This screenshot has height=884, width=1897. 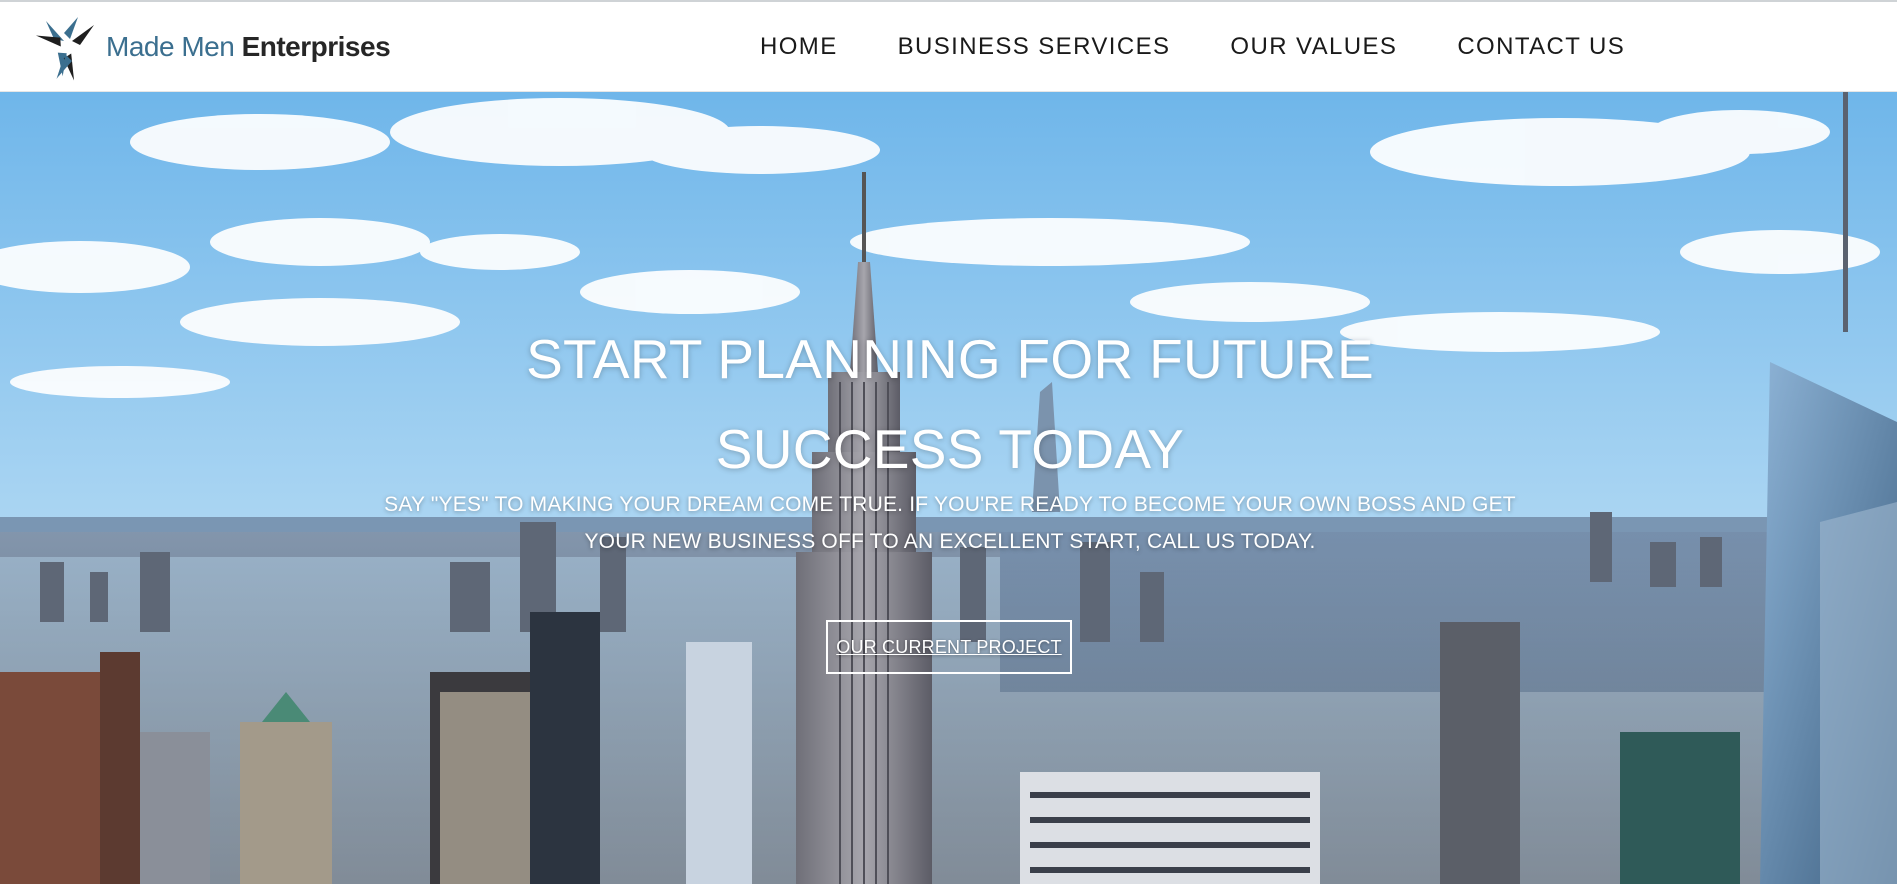 I want to click on nav-home: HOME, so click(x=799, y=47).